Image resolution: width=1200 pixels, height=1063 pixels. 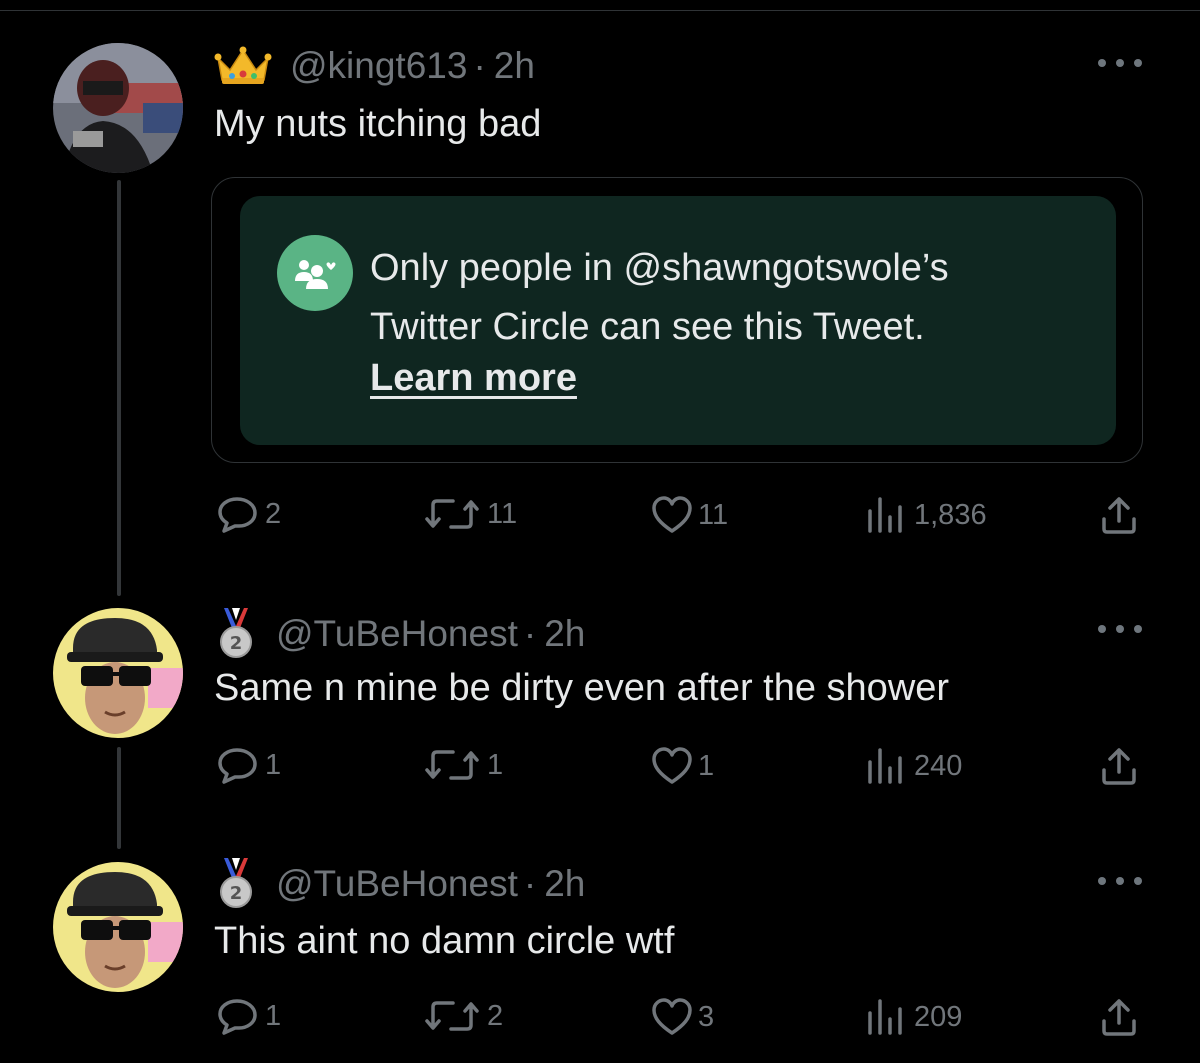 What do you see at coordinates (938, 765) in the screenshot?
I see `view-count: 240` at bounding box center [938, 765].